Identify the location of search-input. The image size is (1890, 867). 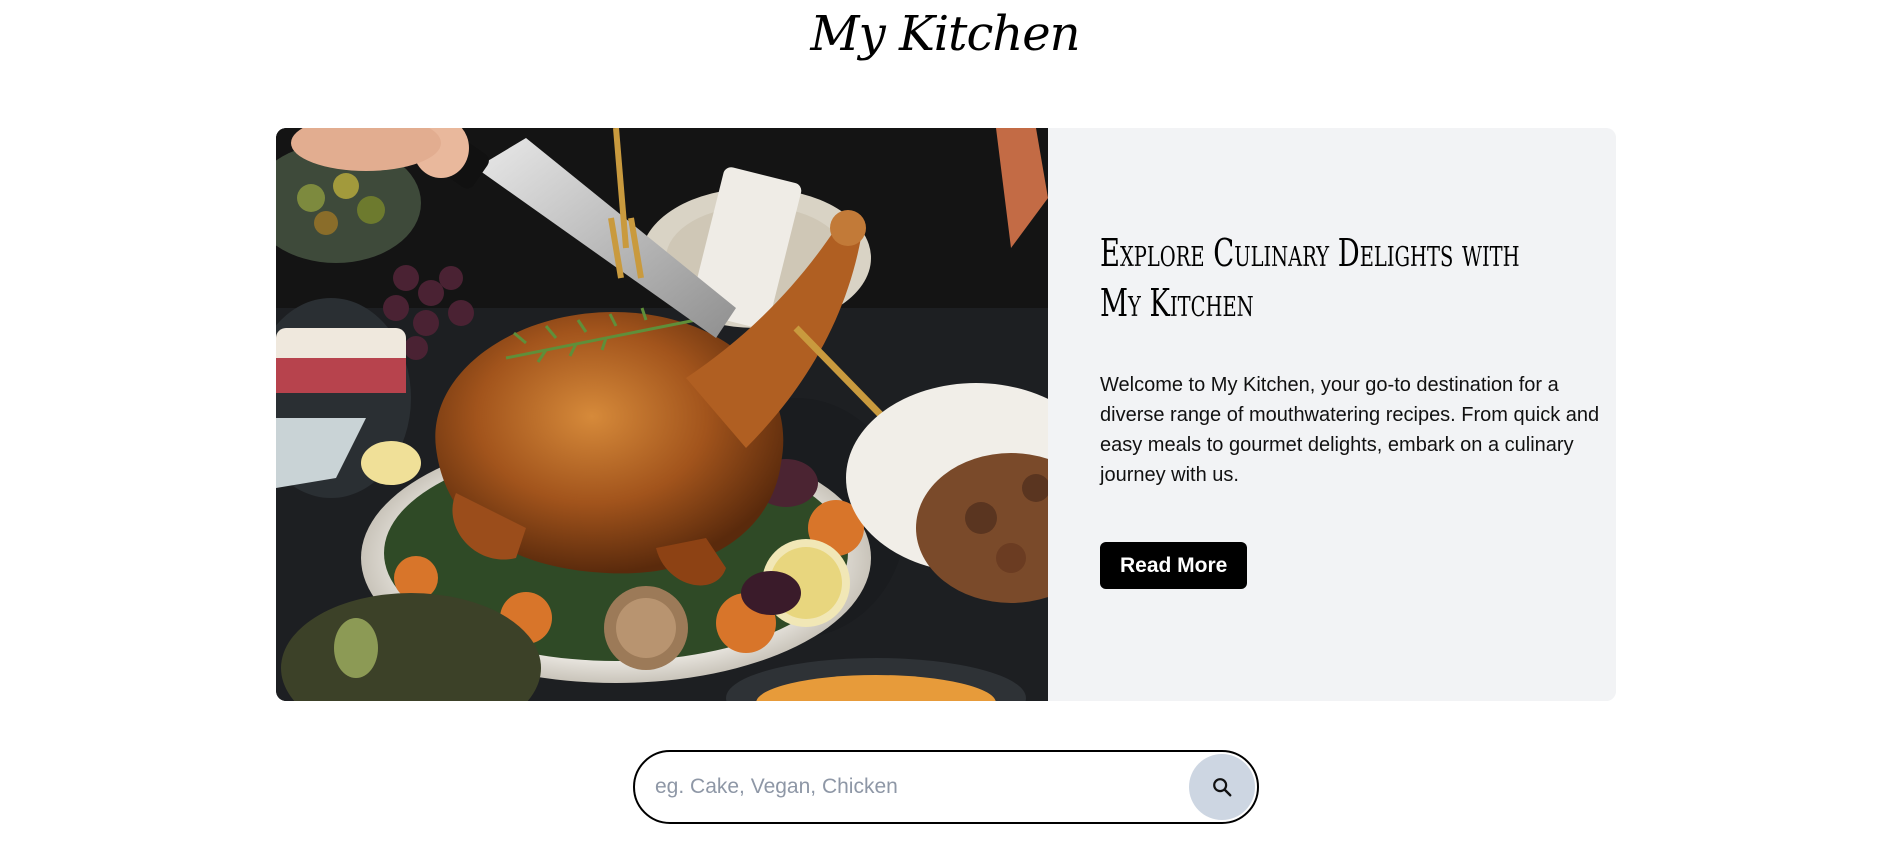
(922, 787).